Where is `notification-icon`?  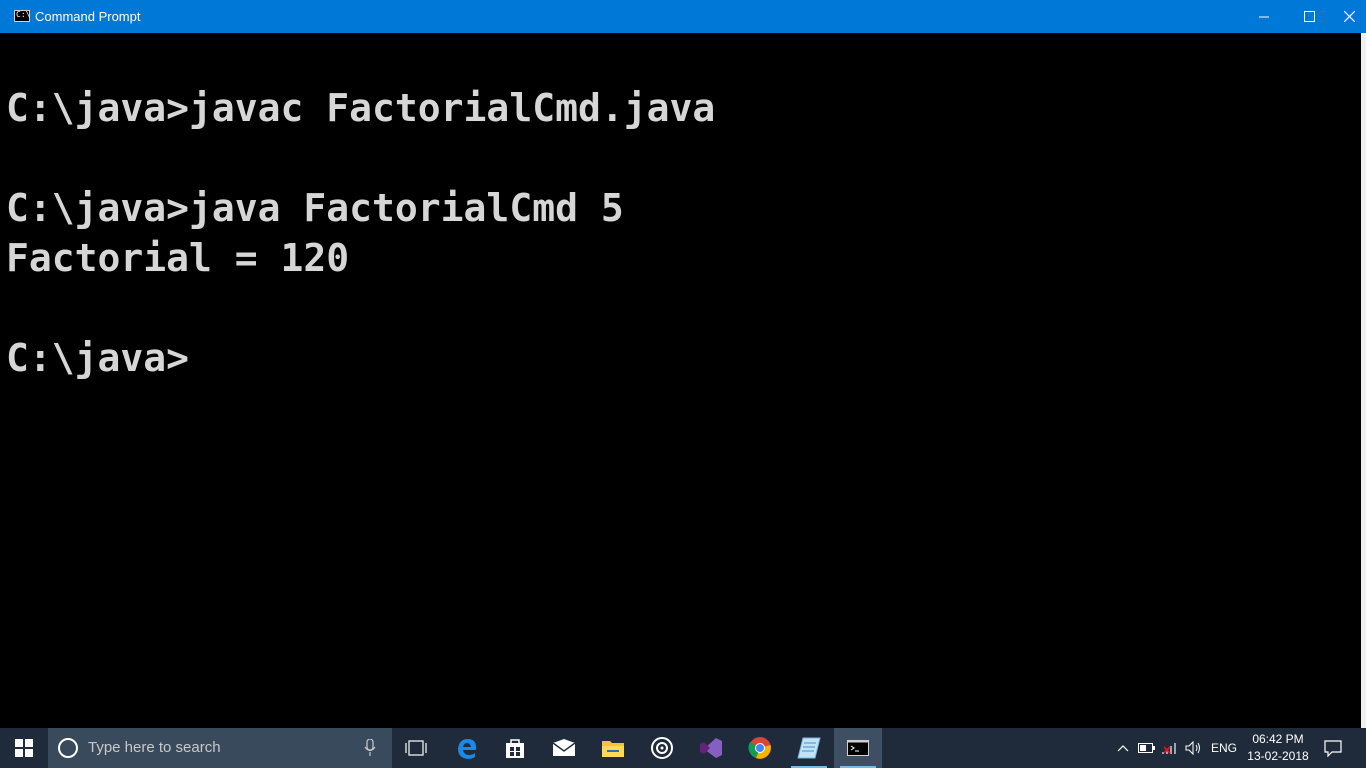 notification-icon is located at coordinates (1333, 748).